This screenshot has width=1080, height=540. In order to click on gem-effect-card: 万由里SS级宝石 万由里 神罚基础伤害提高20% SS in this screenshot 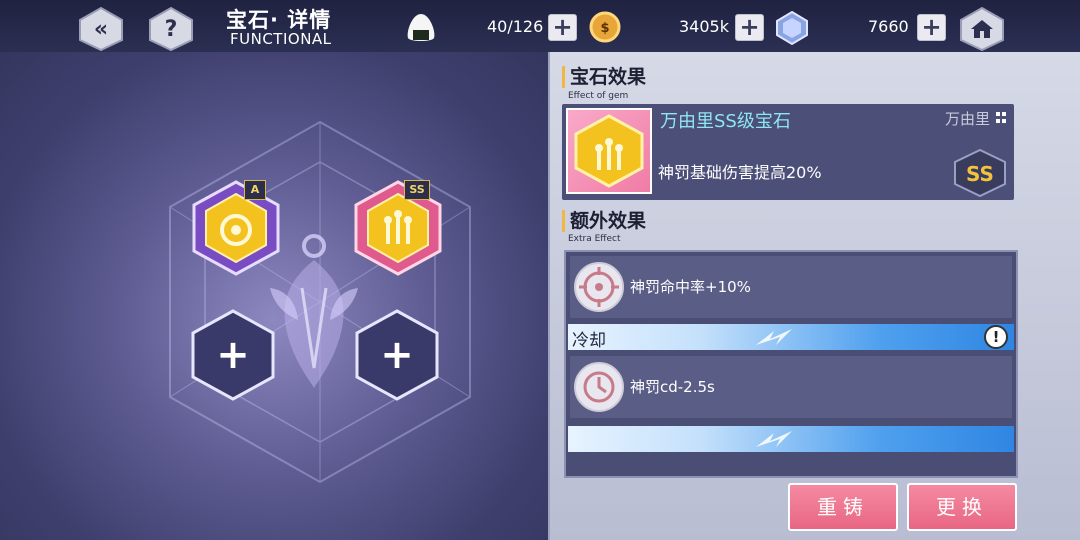, I will do `click(788, 152)`.